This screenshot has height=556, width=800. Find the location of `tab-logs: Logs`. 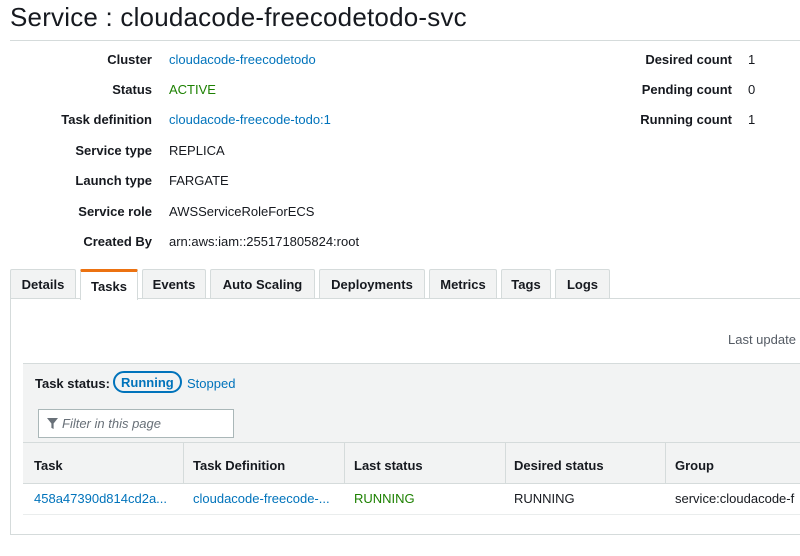

tab-logs: Logs is located at coordinates (582, 283).